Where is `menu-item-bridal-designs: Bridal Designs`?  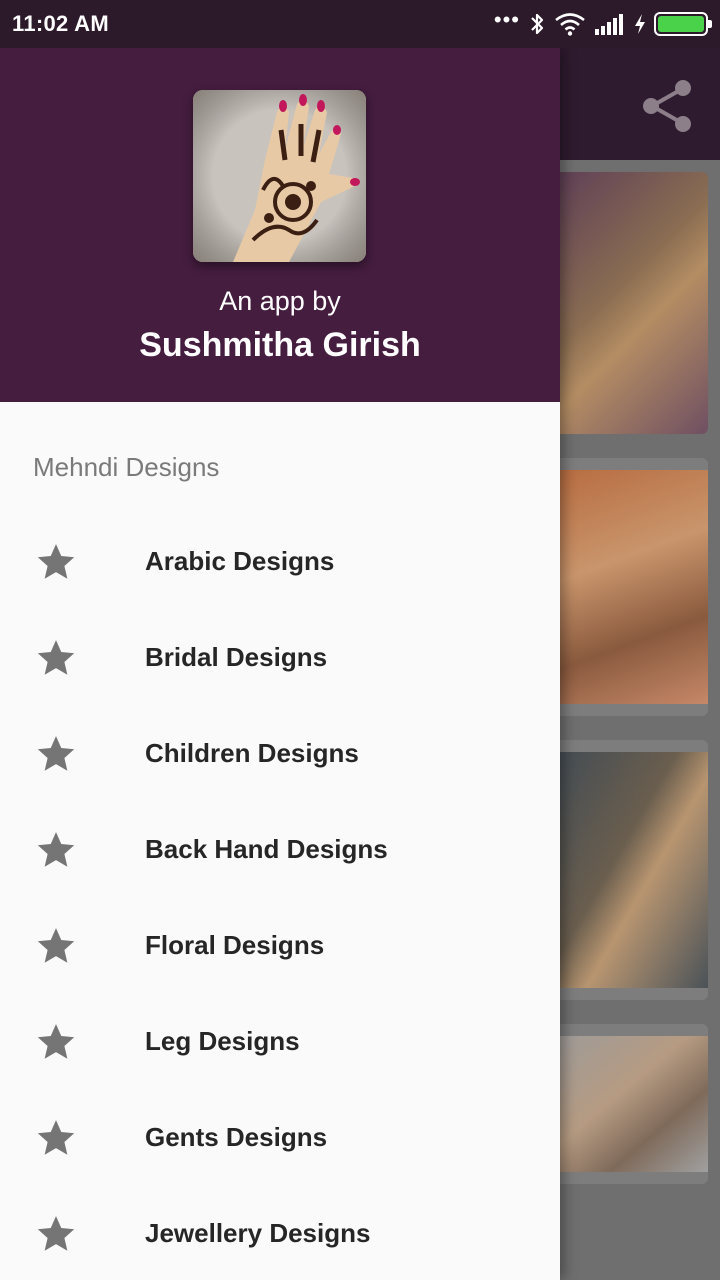
menu-item-bridal-designs: Bridal Designs is located at coordinates (280, 658).